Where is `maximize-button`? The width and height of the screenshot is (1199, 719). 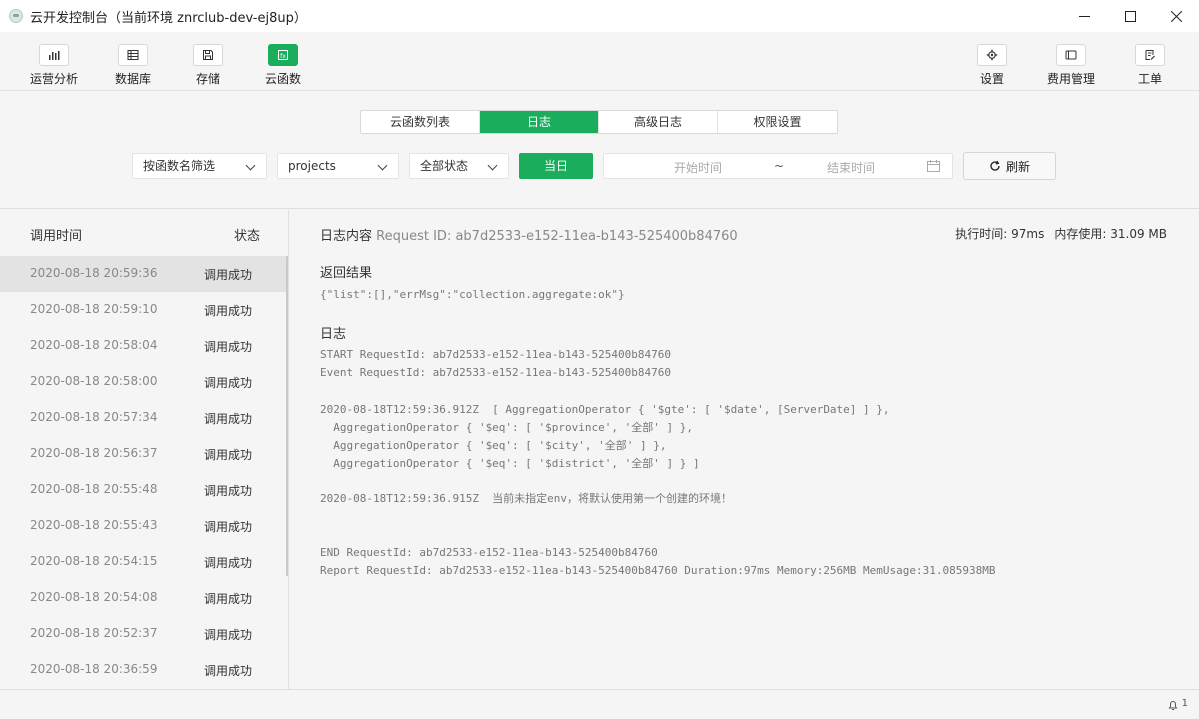
maximize-button is located at coordinates (1130, 16).